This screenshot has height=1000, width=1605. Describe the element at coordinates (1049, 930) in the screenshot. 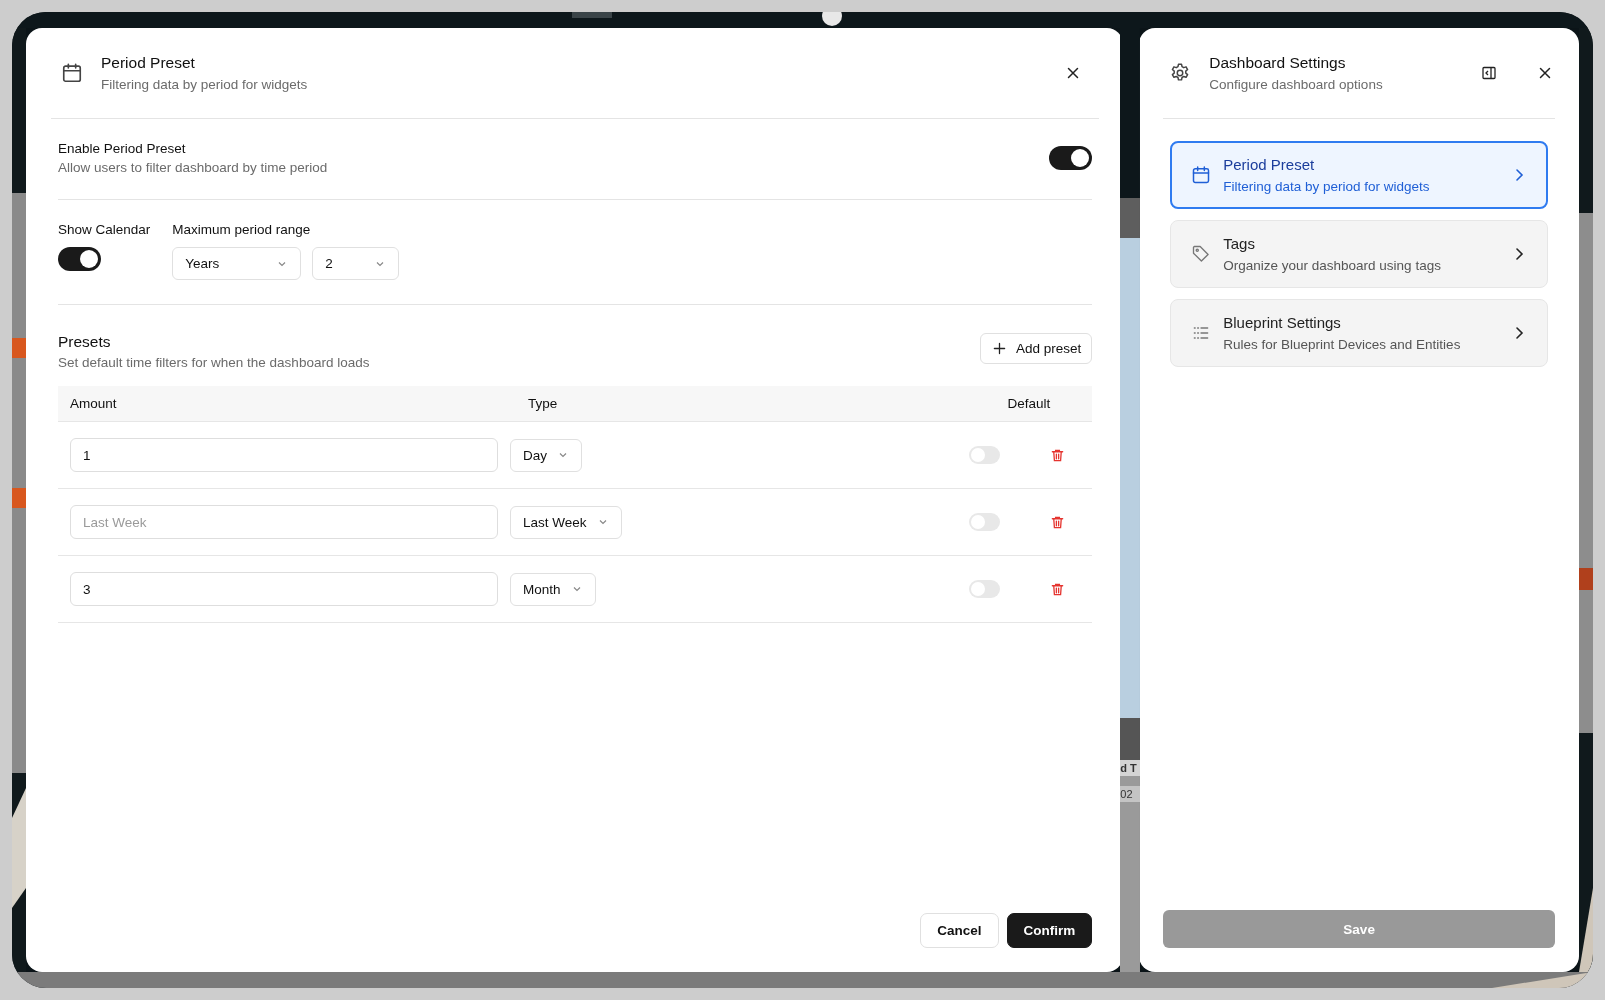

I see `confirm-button: Confirm` at that location.